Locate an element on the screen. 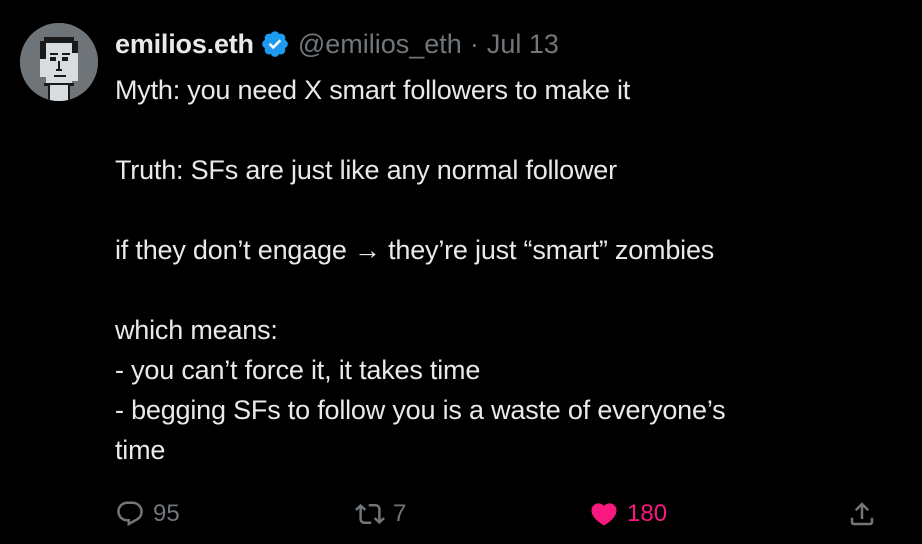 The image size is (922, 544). retweet-count: 7 is located at coordinates (400, 513).